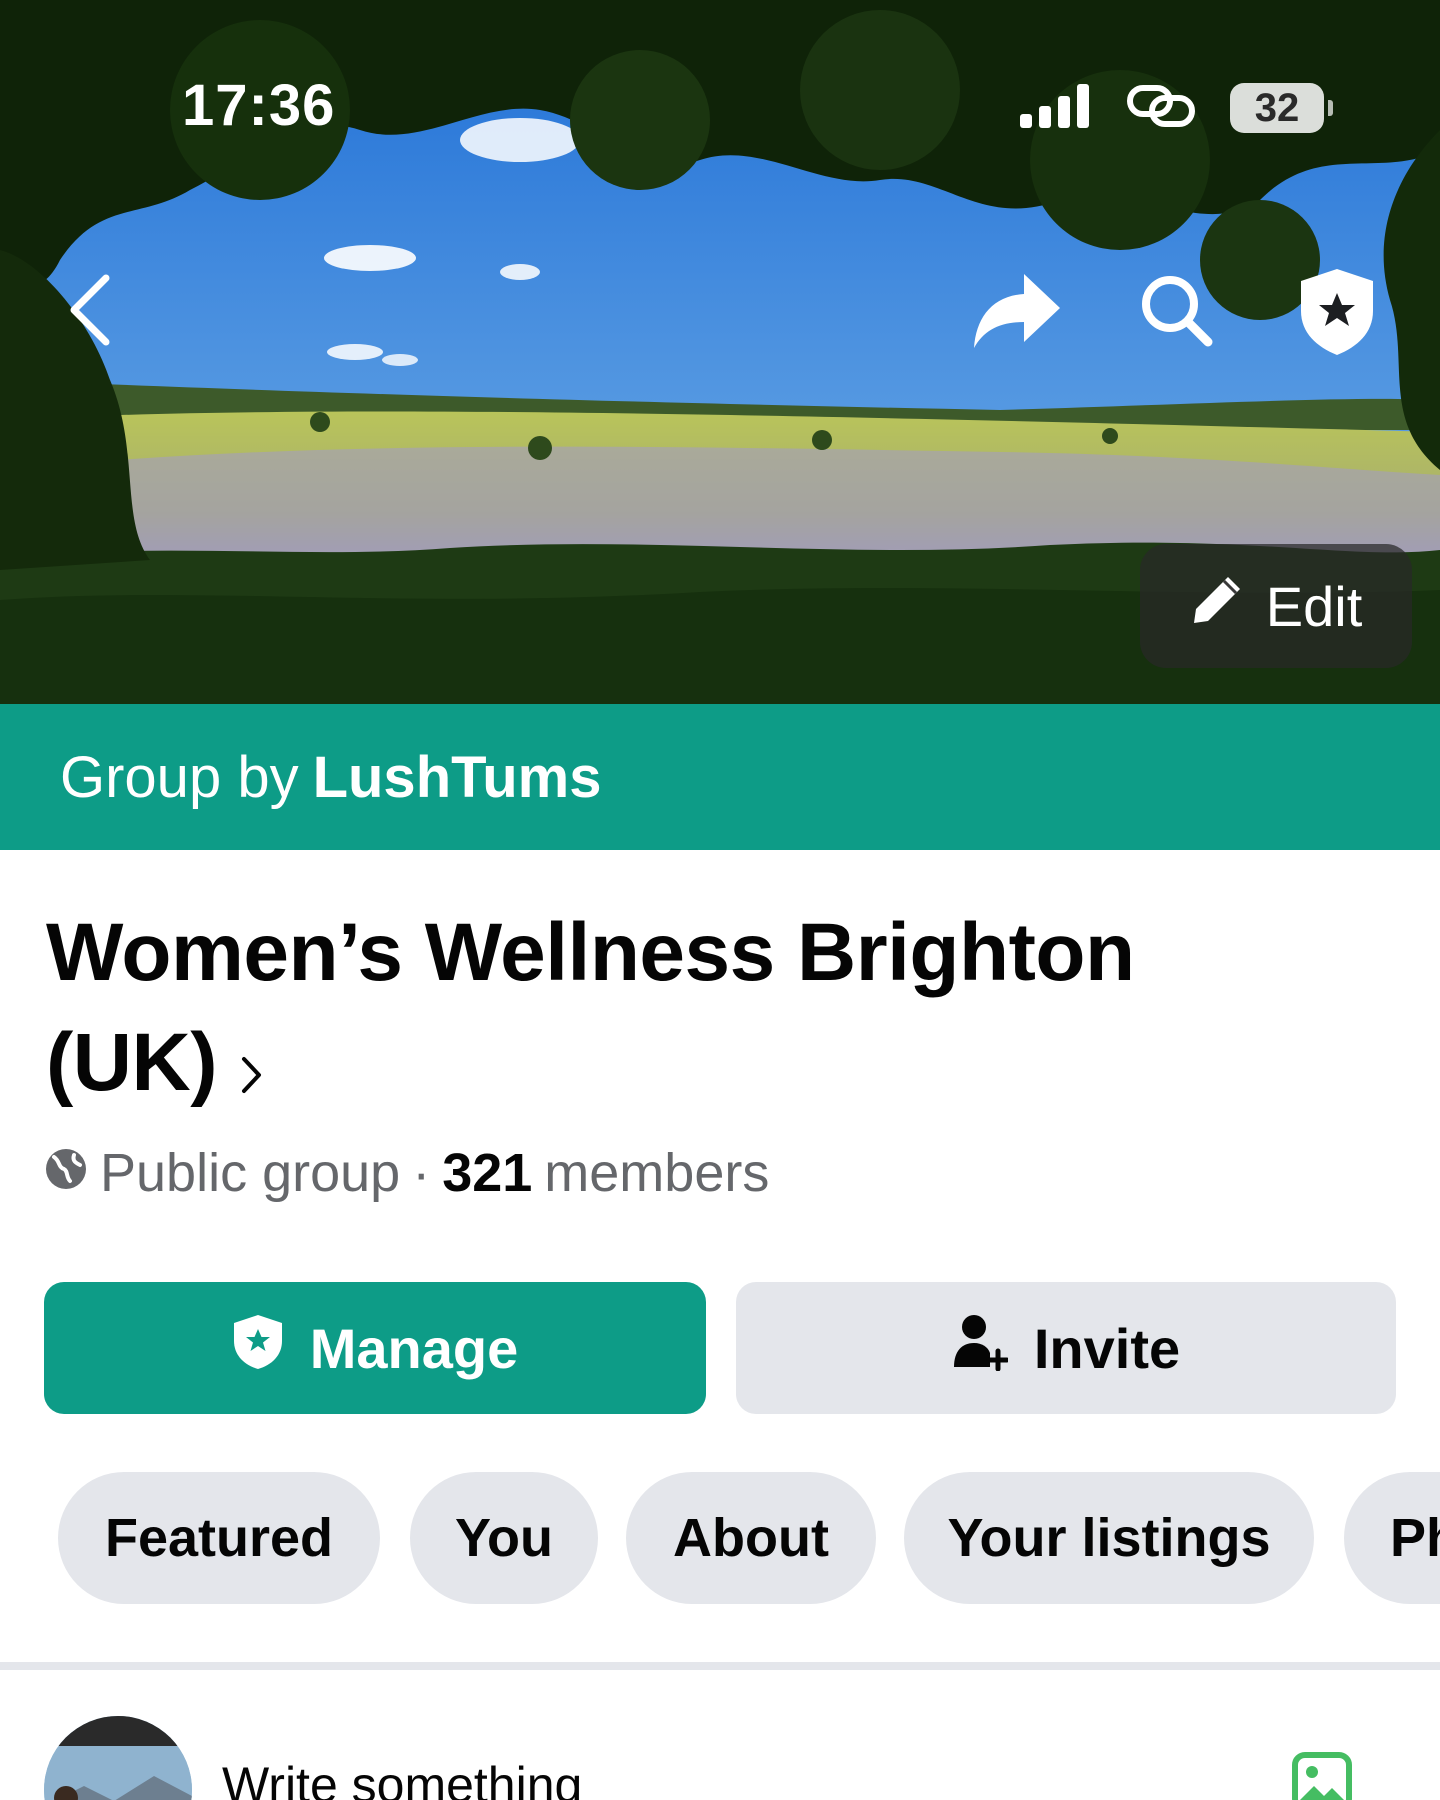  What do you see at coordinates (250, 1173) in the screenshot?
I see `privacy-label: Public group` at bounding box center [250, 1173].